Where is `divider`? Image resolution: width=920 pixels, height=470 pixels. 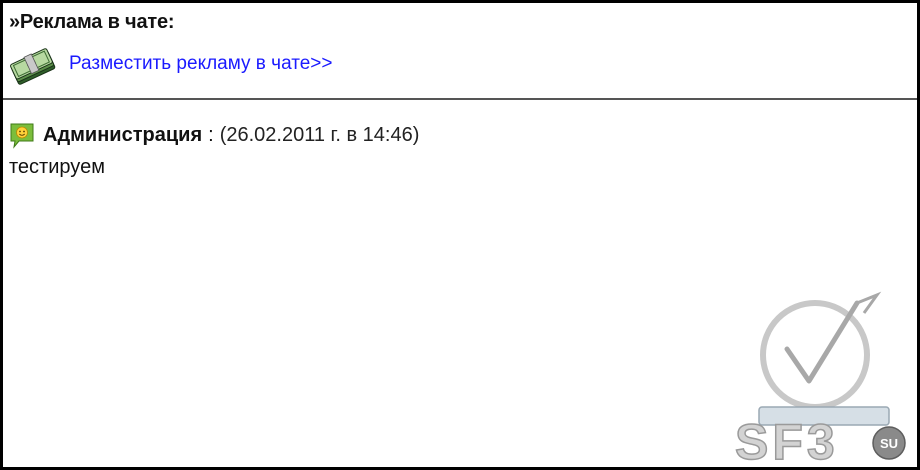
divider is located at coordinates (460, 99).